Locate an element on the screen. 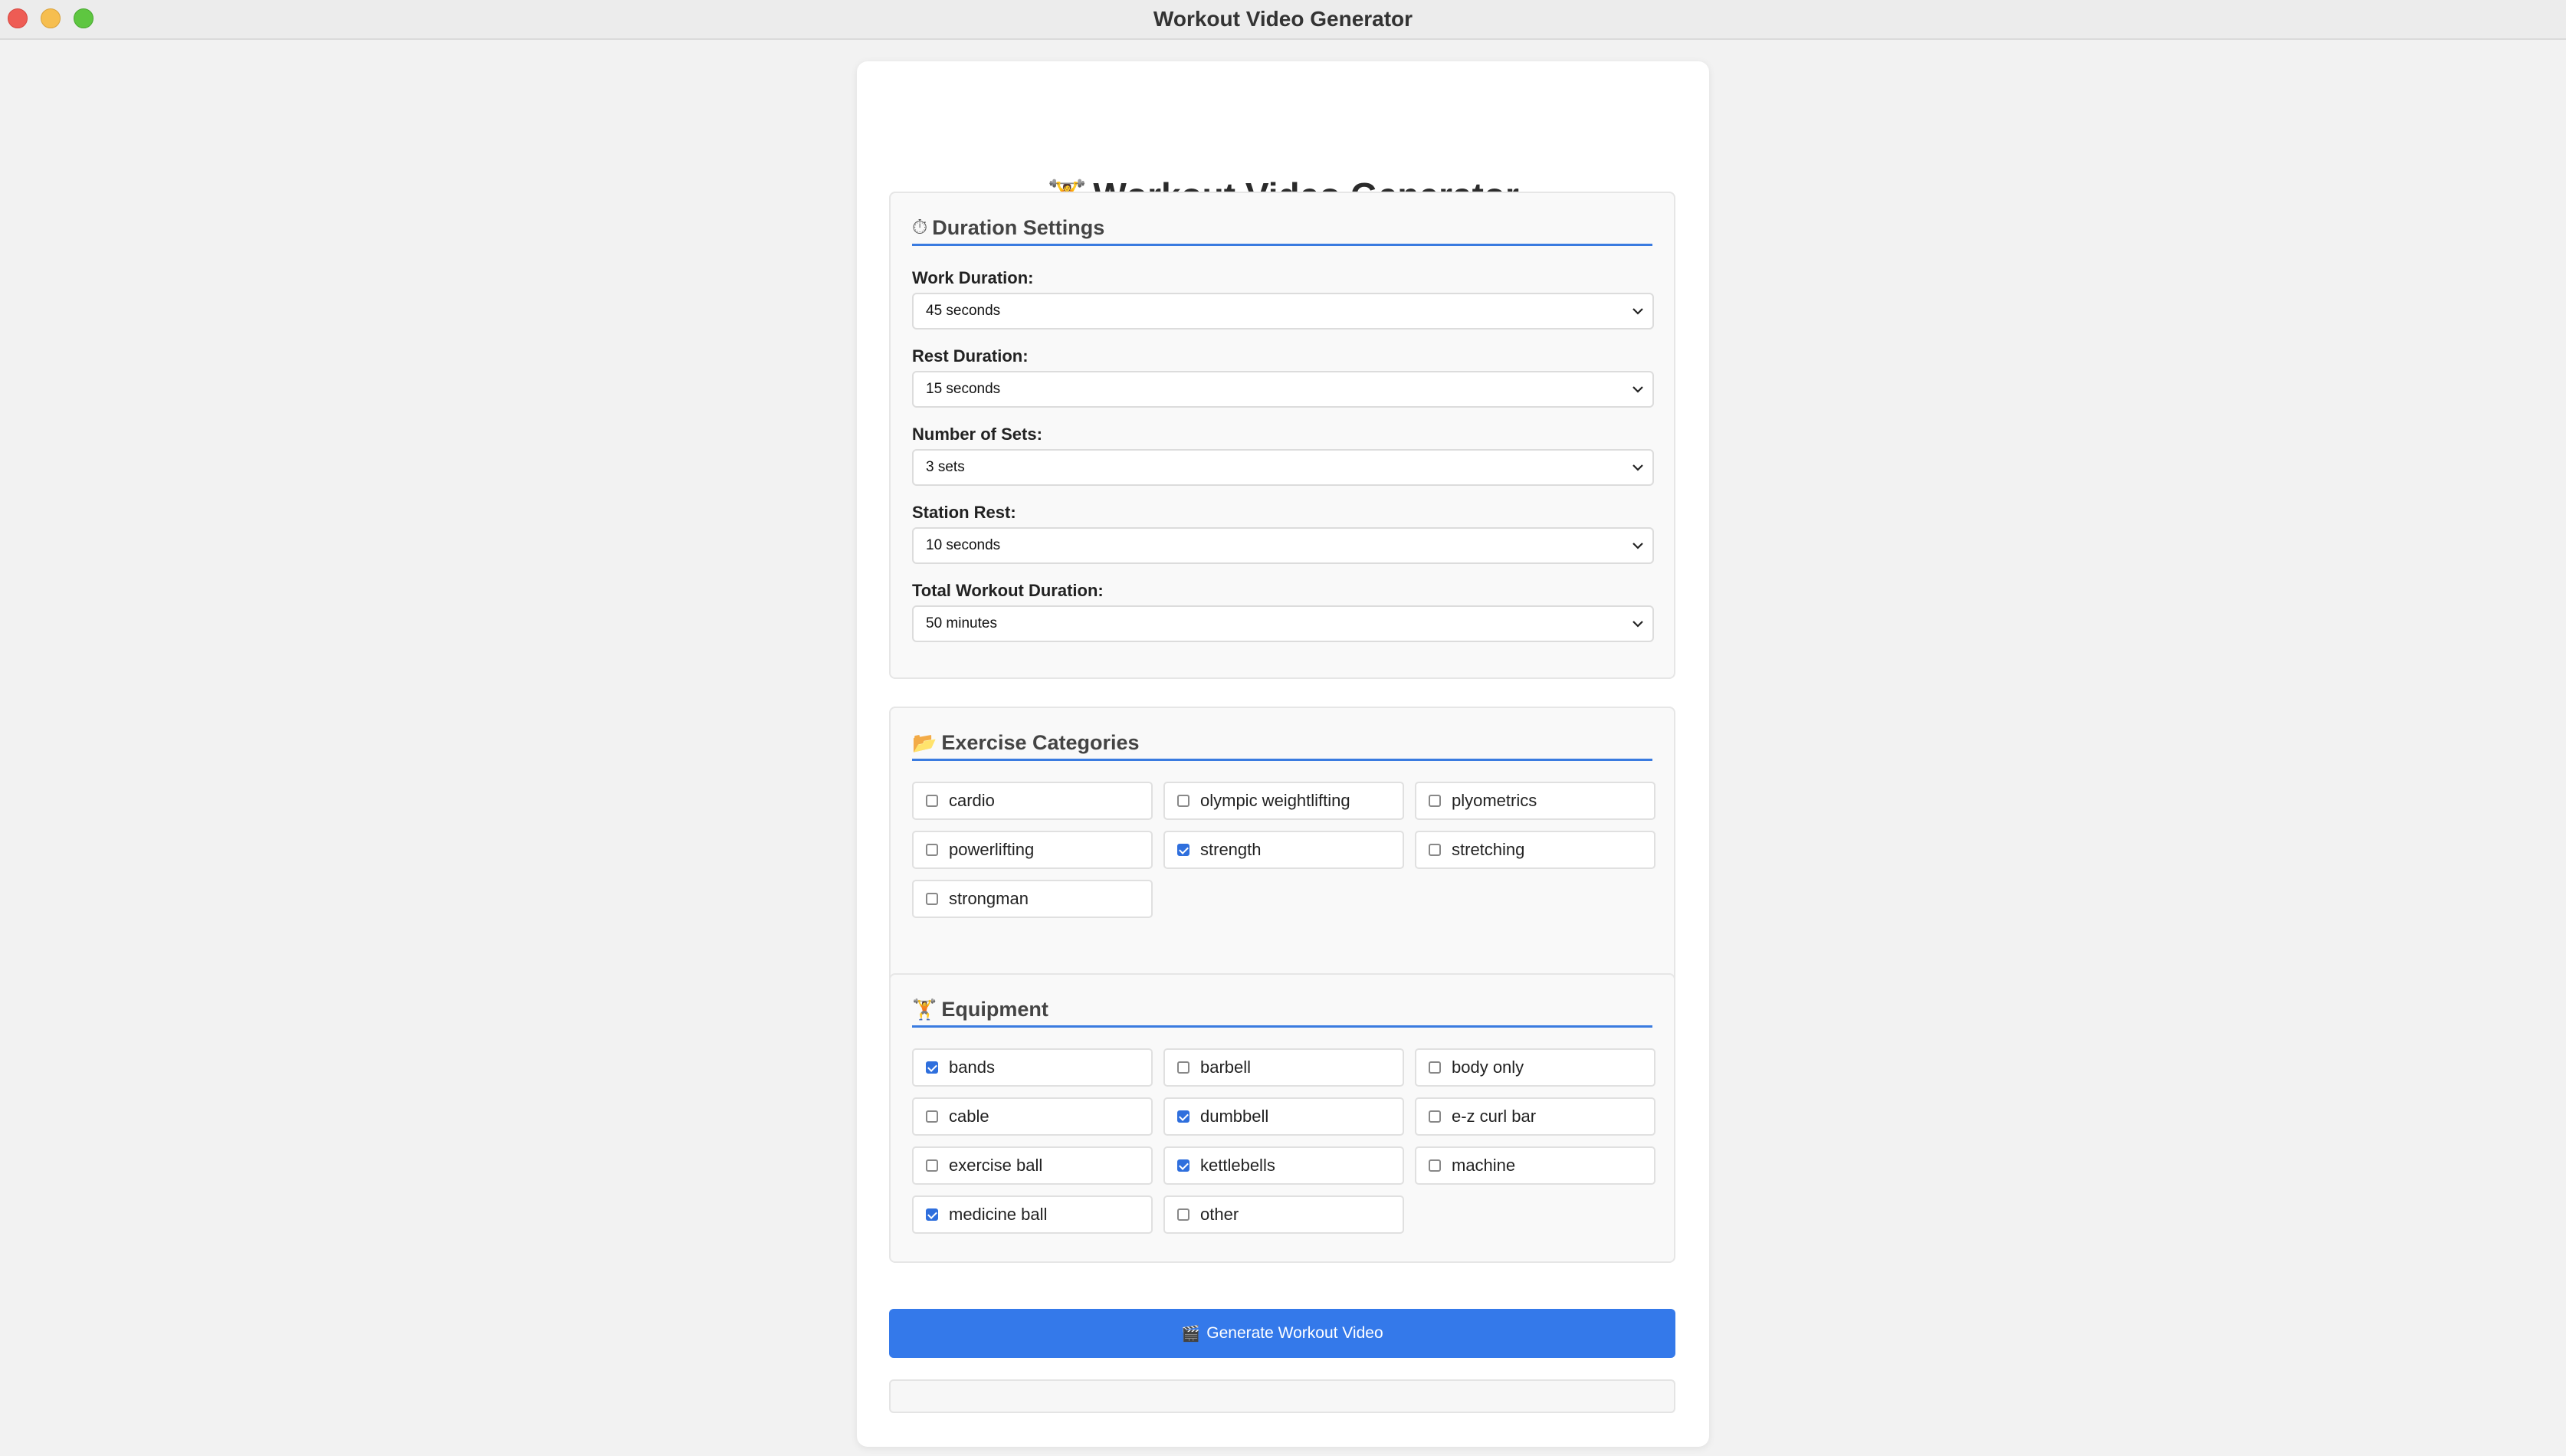 The image size is (2566, 1456). maximize-window-button is located at coordinates (84, 18).